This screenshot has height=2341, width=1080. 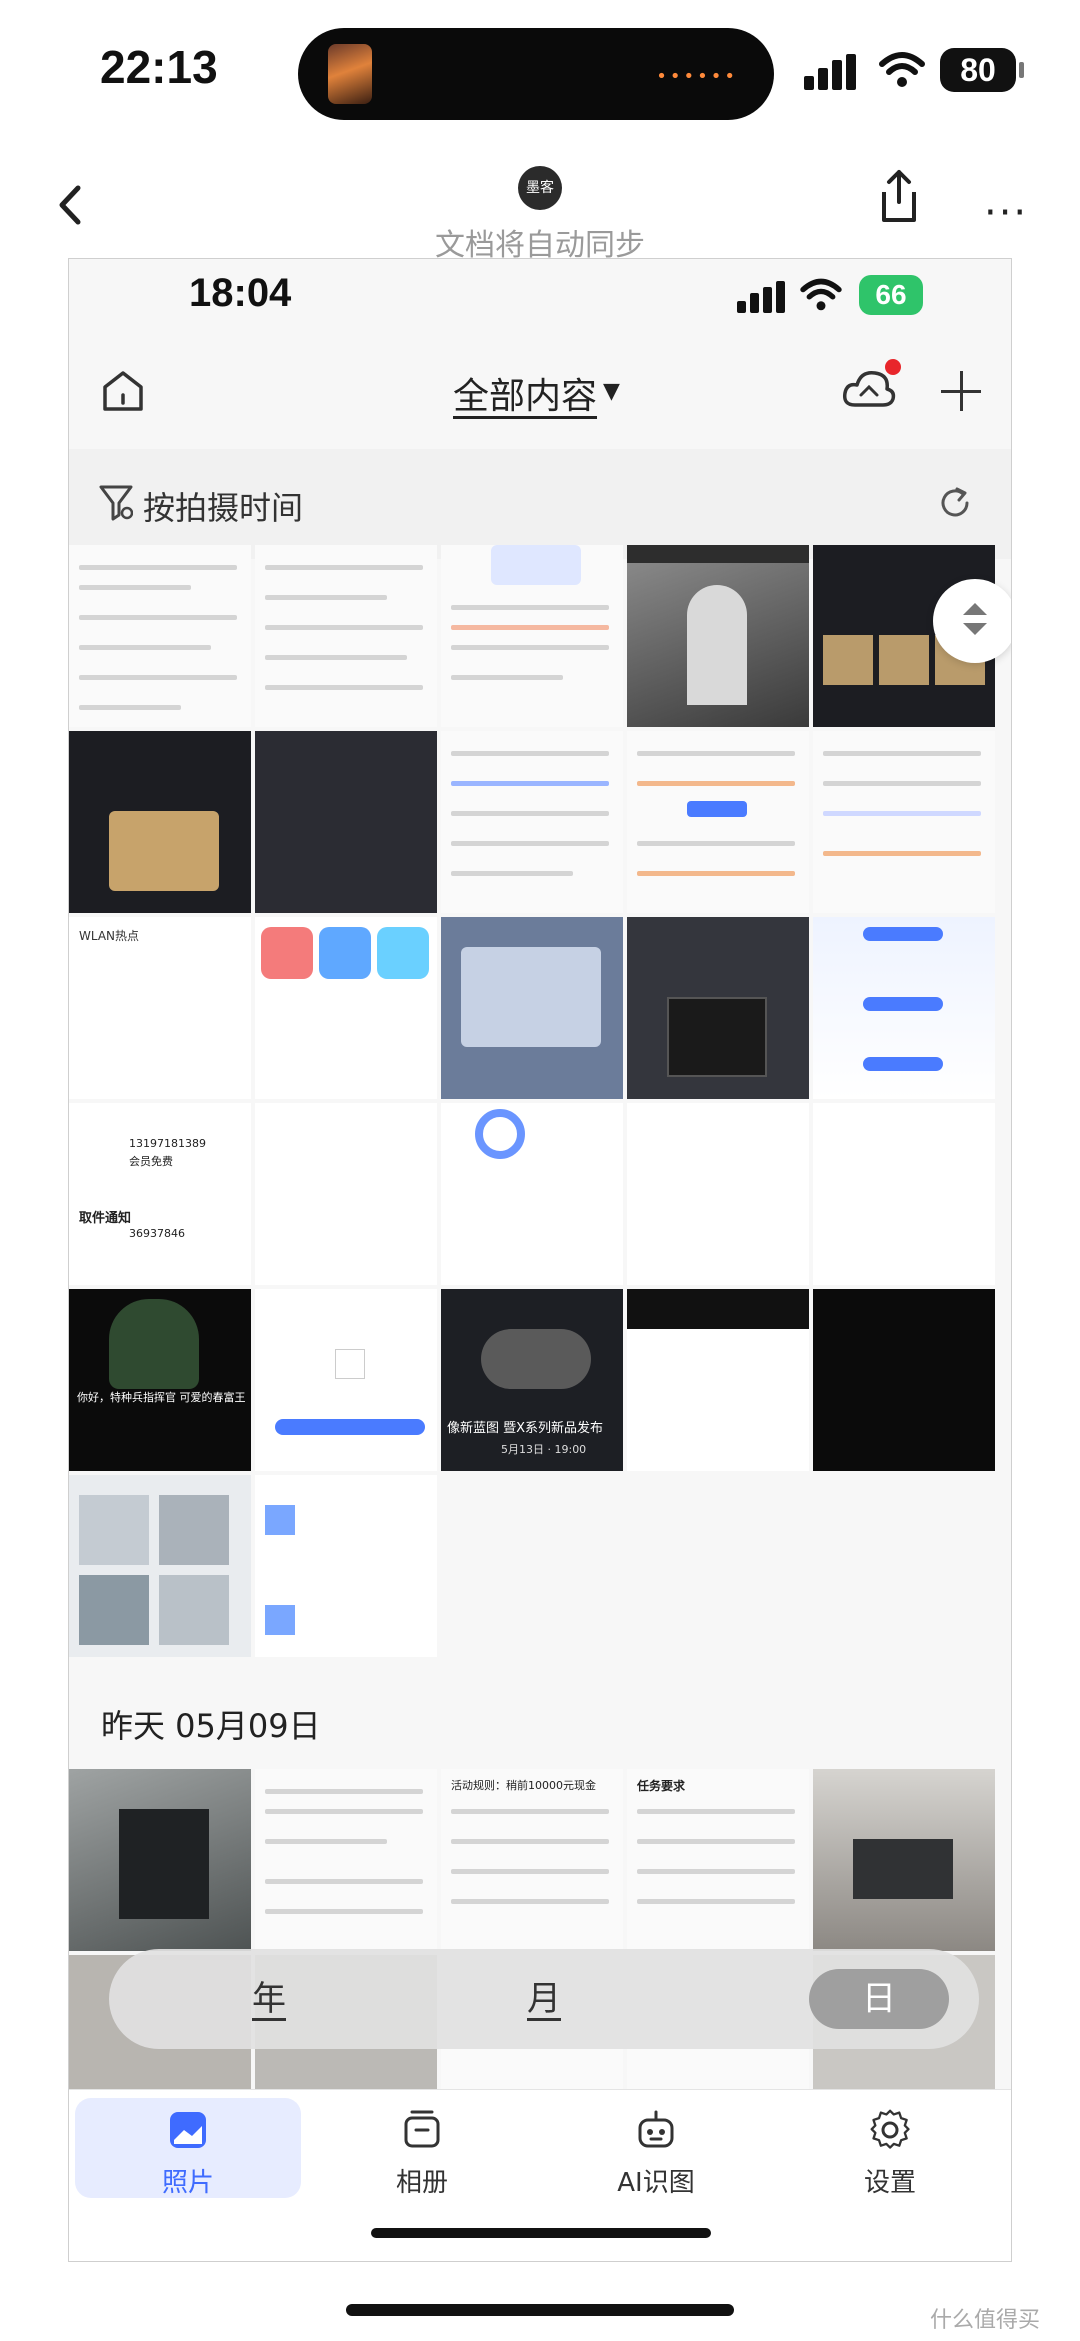 What do you see at coordinates (109, 936) in the screenshot?
I see `tile-caption: WLAN热点` at bounding box center [109, 936].